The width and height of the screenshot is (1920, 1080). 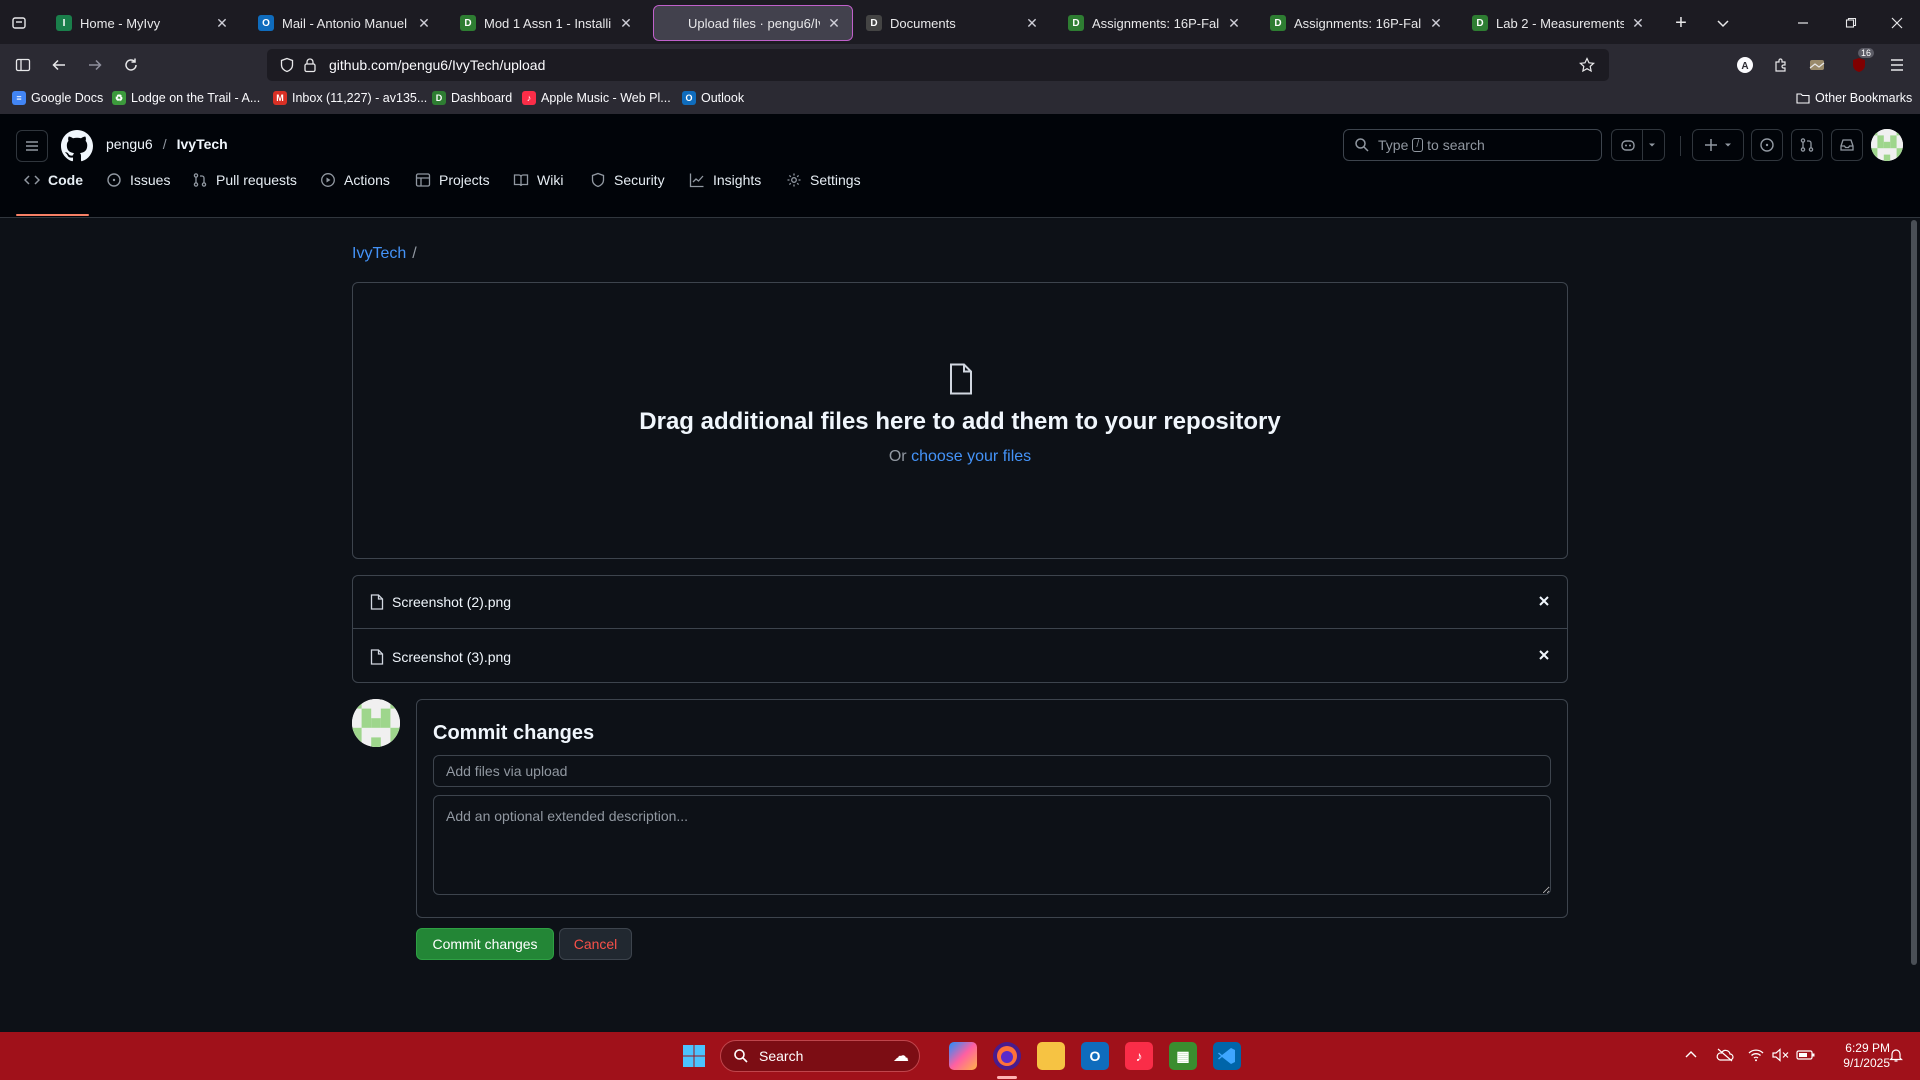 What do you see at coordinates (713, 98) in the screenshot?
I see `bookmark-outlook: O Outlook` at bounding box center [713, 98].